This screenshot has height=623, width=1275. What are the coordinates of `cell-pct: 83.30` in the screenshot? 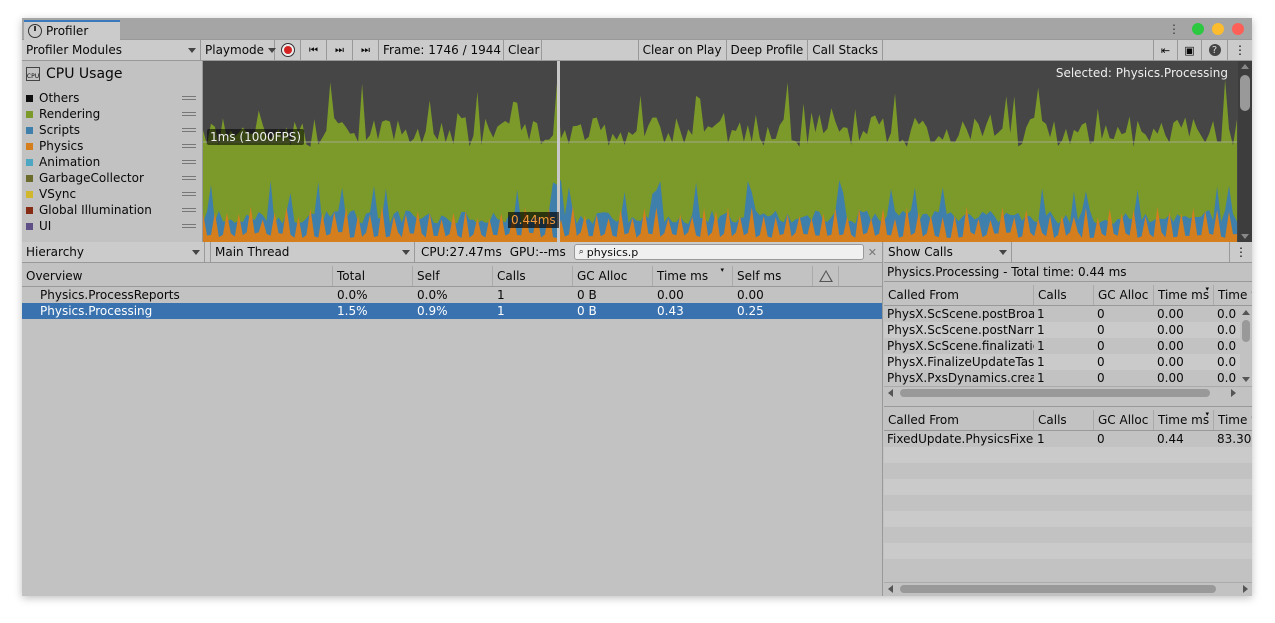 It's located at (1234, 439).